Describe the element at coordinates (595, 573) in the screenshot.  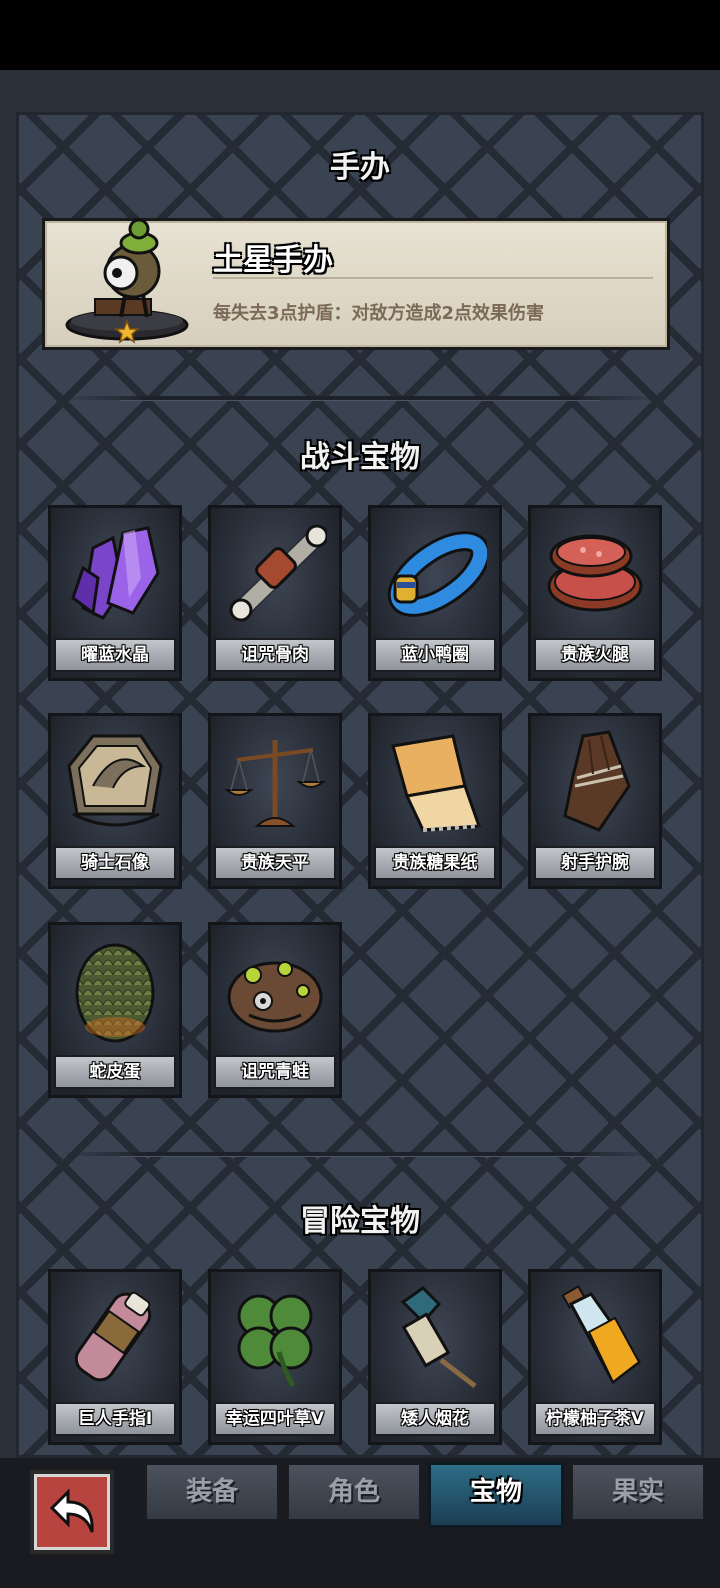
I see `ham-icon` at that location.